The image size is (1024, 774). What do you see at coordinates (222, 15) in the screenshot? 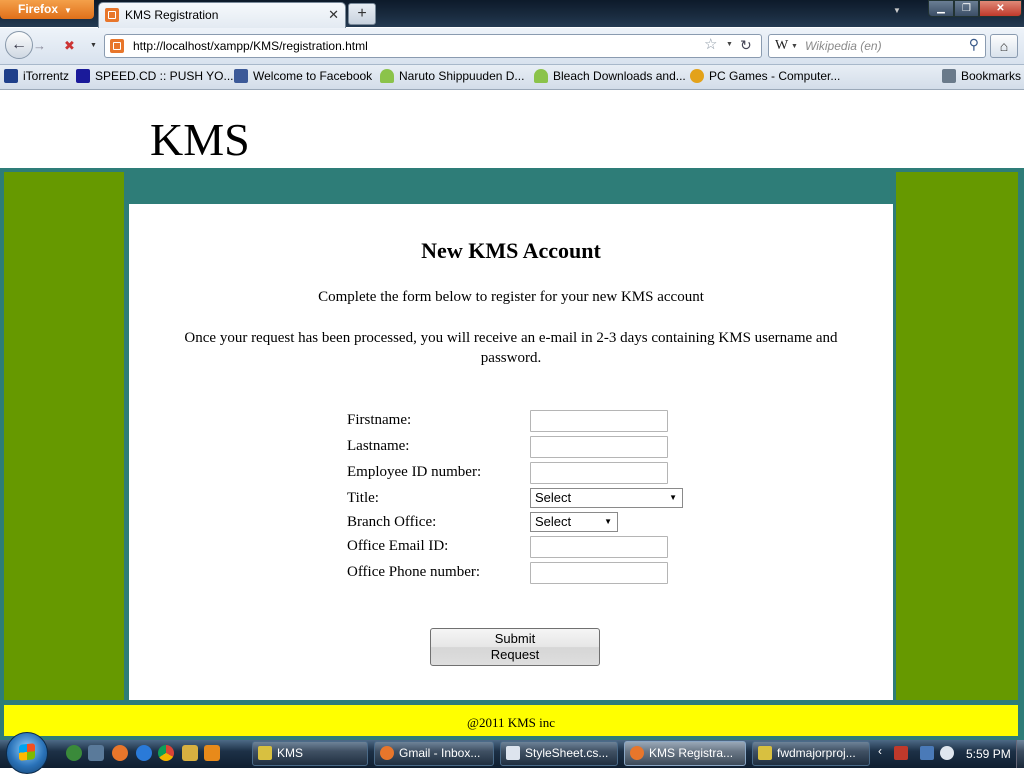
I see `tab-kms-registration: KMS Registration ✕` at bounding box center [222, 15].